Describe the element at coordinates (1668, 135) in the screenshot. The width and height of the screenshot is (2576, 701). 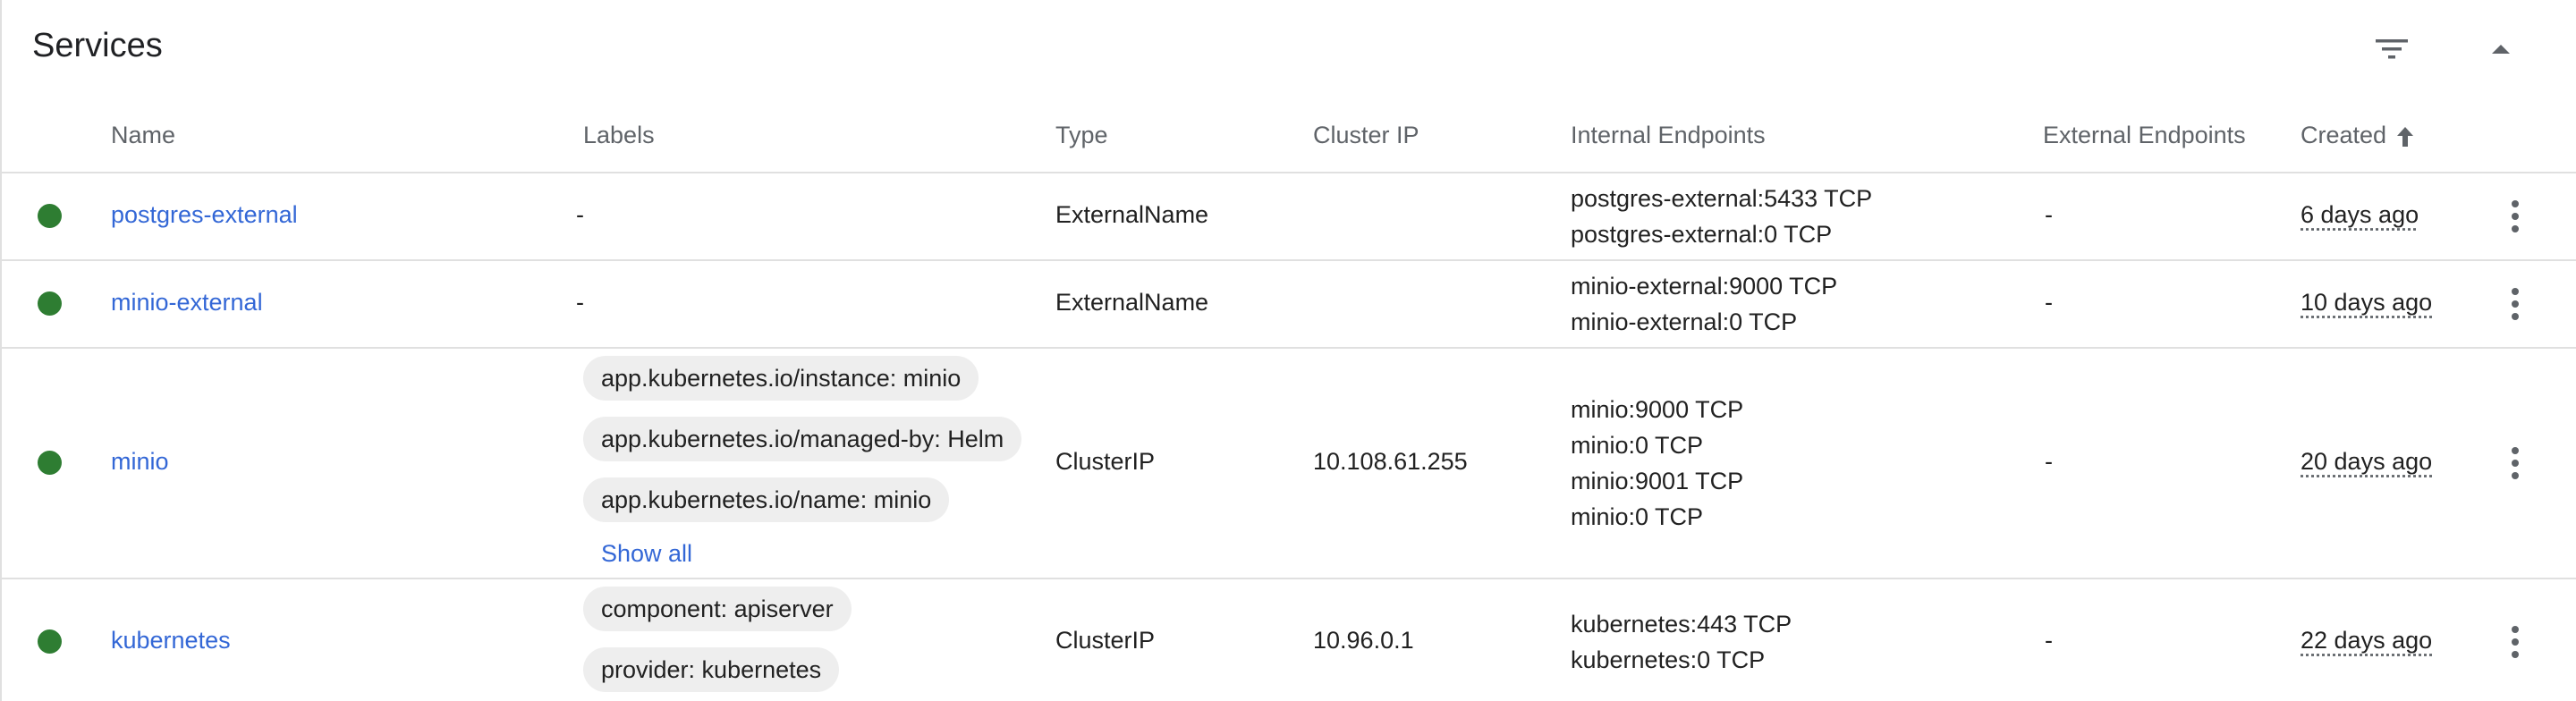
I see `column-header-internal-endpoints: Internal Endpoints` at that location.